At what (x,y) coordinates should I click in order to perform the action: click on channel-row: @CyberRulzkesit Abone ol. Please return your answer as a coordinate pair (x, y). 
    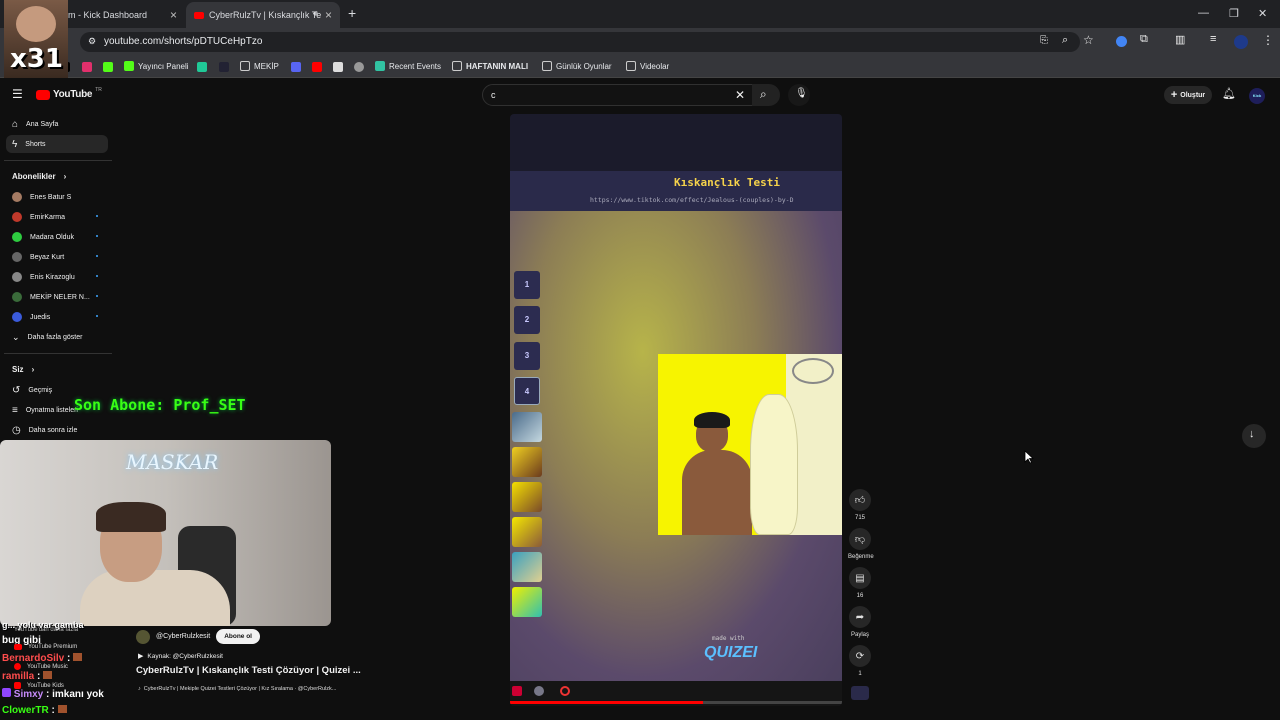
    Looking at the image, I should click on (198, 636).